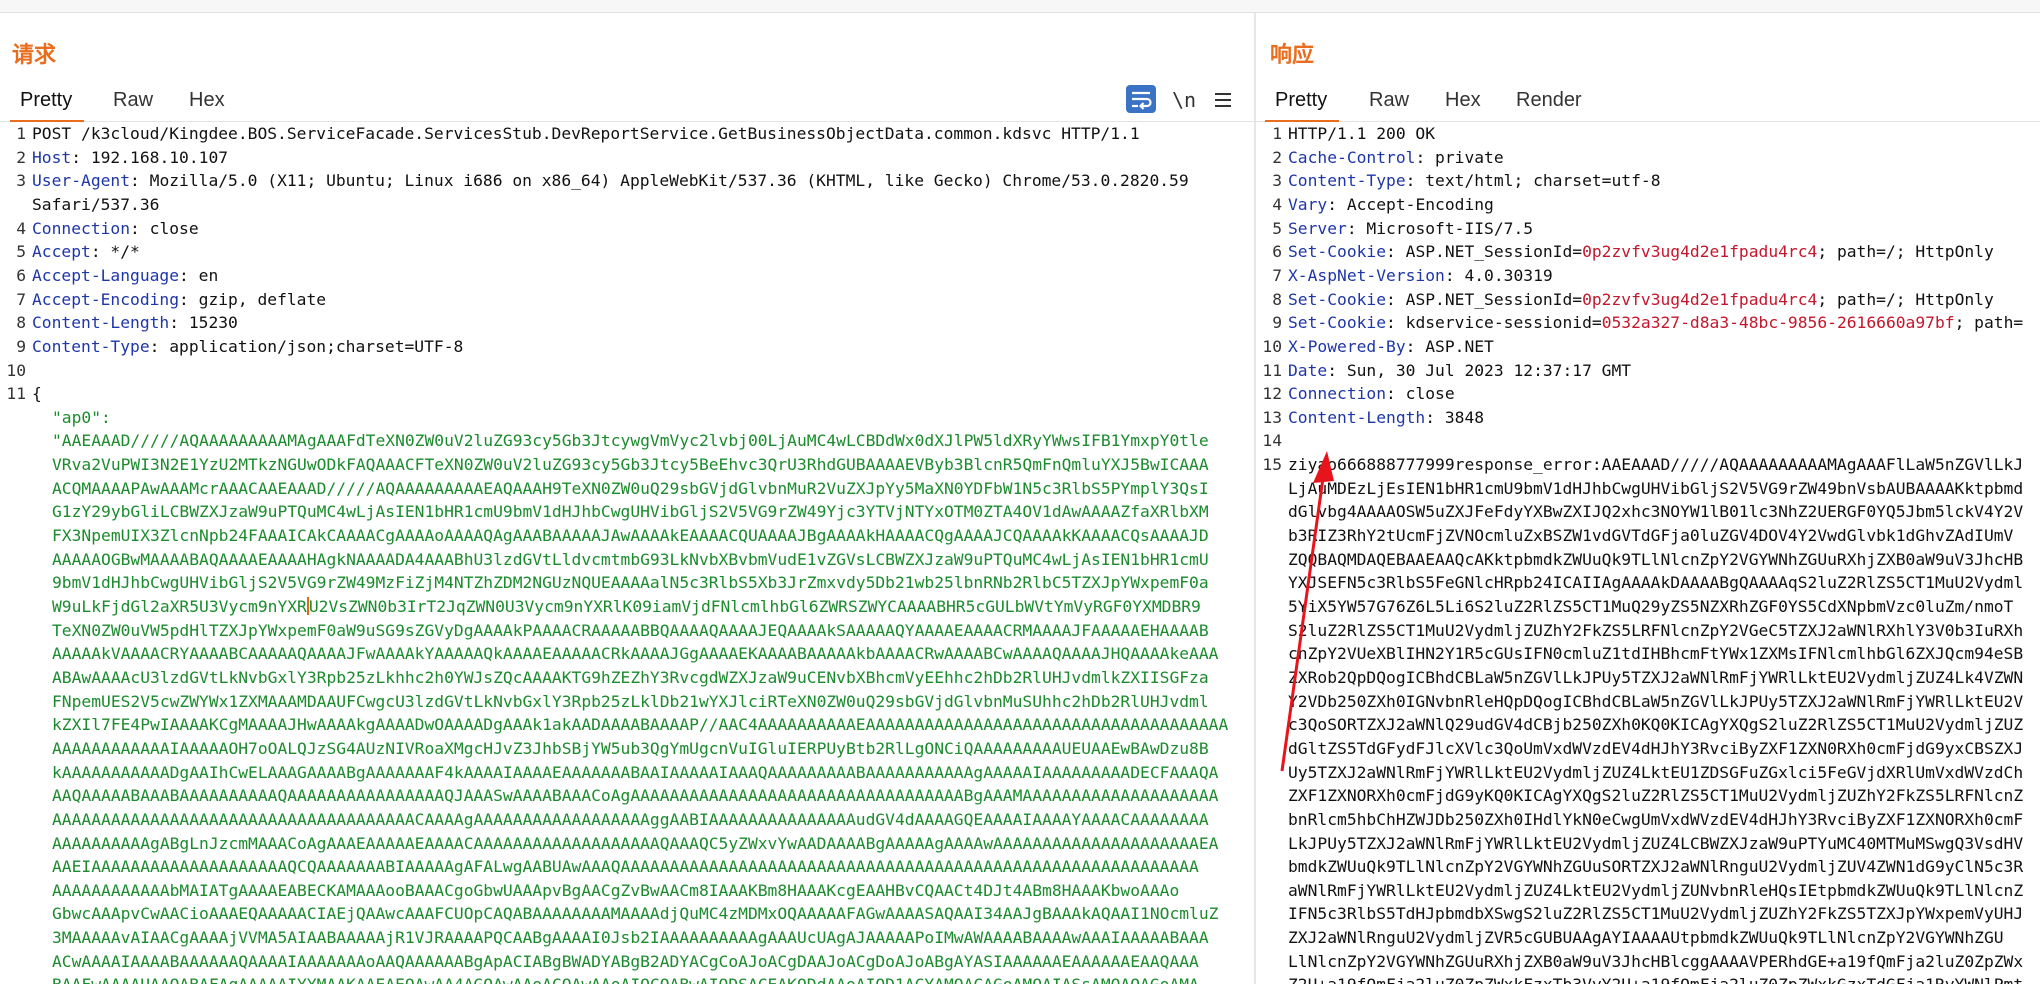 Image resolution: width=2040 pixels, height=984 pixels. I want to click on line-number: 1, so click(21, 133).